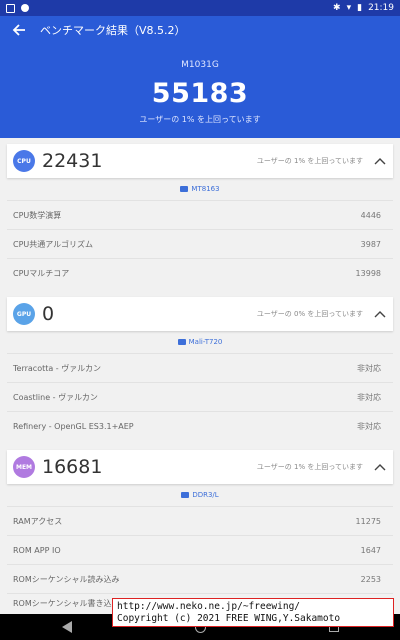 This screenshot has width=400, height=640. What do you see at coordinates (57, 368) in the screenshot?
I see `row-label: Terracotta - ヴァルカン` at bounding box center [57, 368].